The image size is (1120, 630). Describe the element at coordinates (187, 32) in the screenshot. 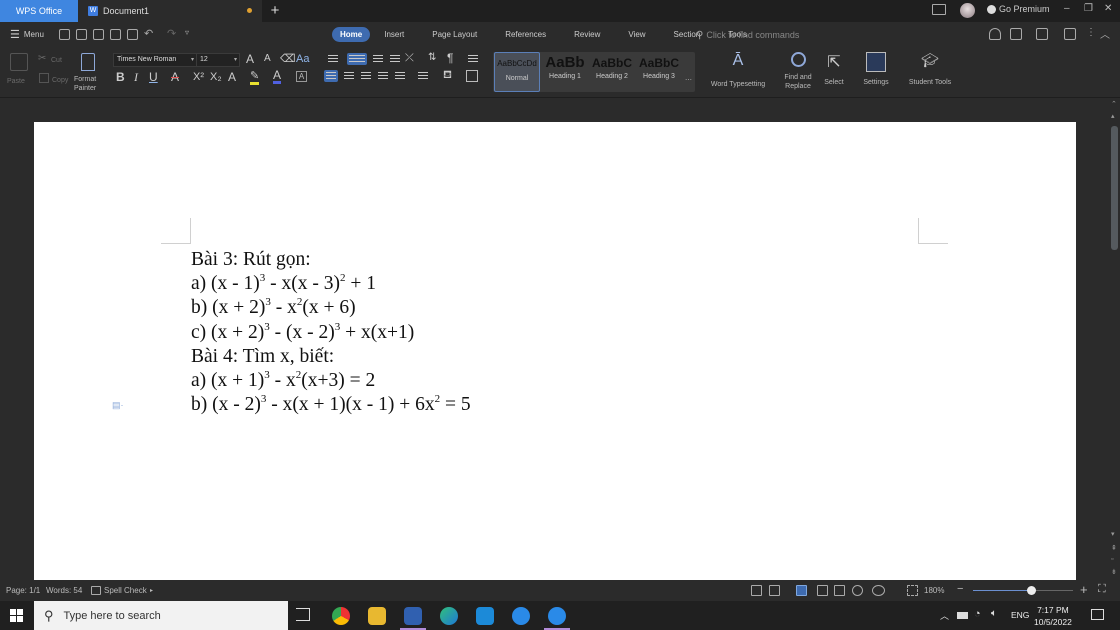

I see `customize-quick-access-icon: ▿` at that location.